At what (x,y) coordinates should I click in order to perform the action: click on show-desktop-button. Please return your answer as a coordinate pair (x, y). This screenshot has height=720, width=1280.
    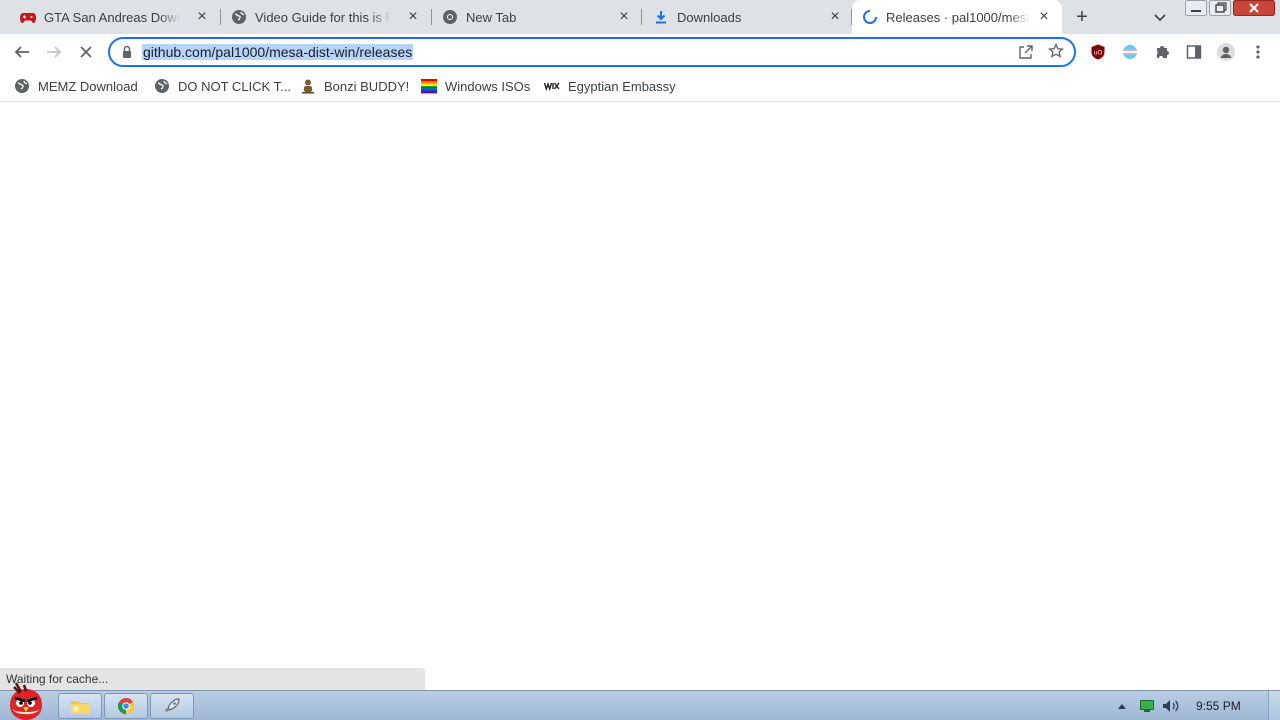
    Looking at the image, I should click on (1274, 705).